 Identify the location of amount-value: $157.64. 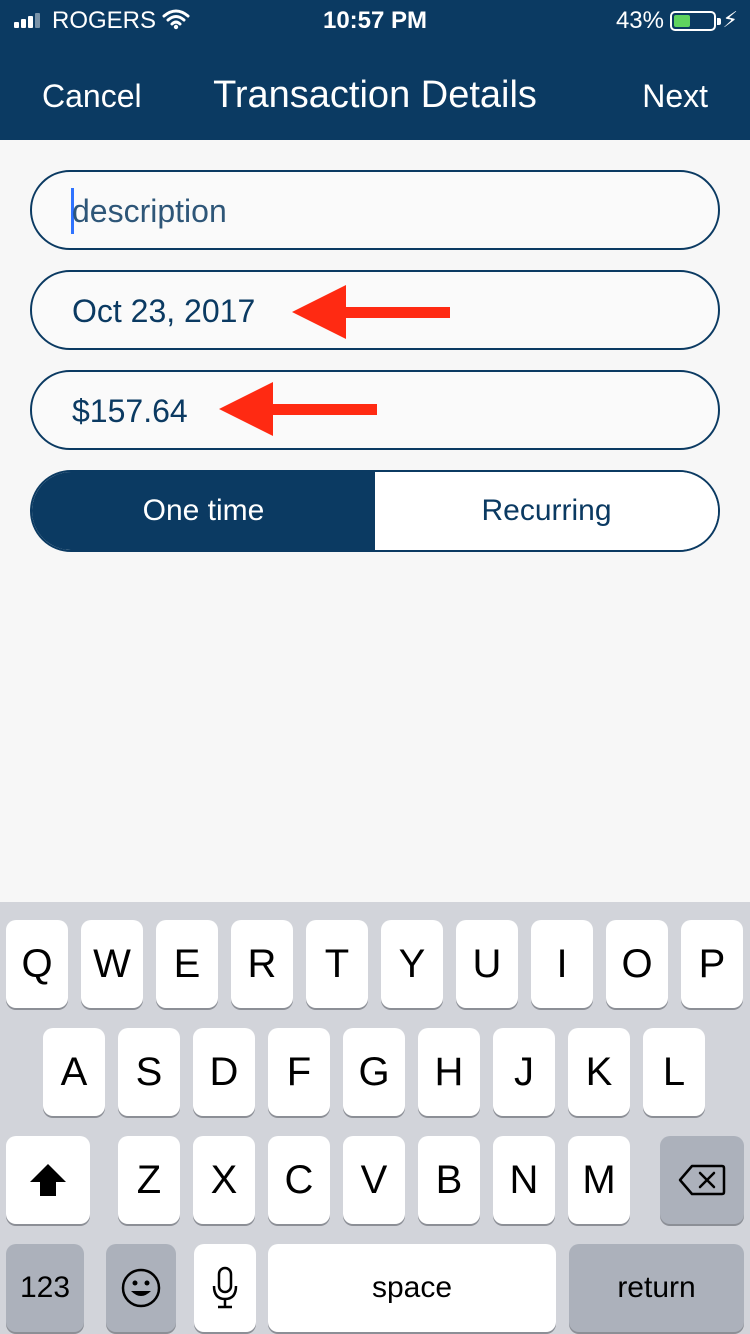
(130, 411).